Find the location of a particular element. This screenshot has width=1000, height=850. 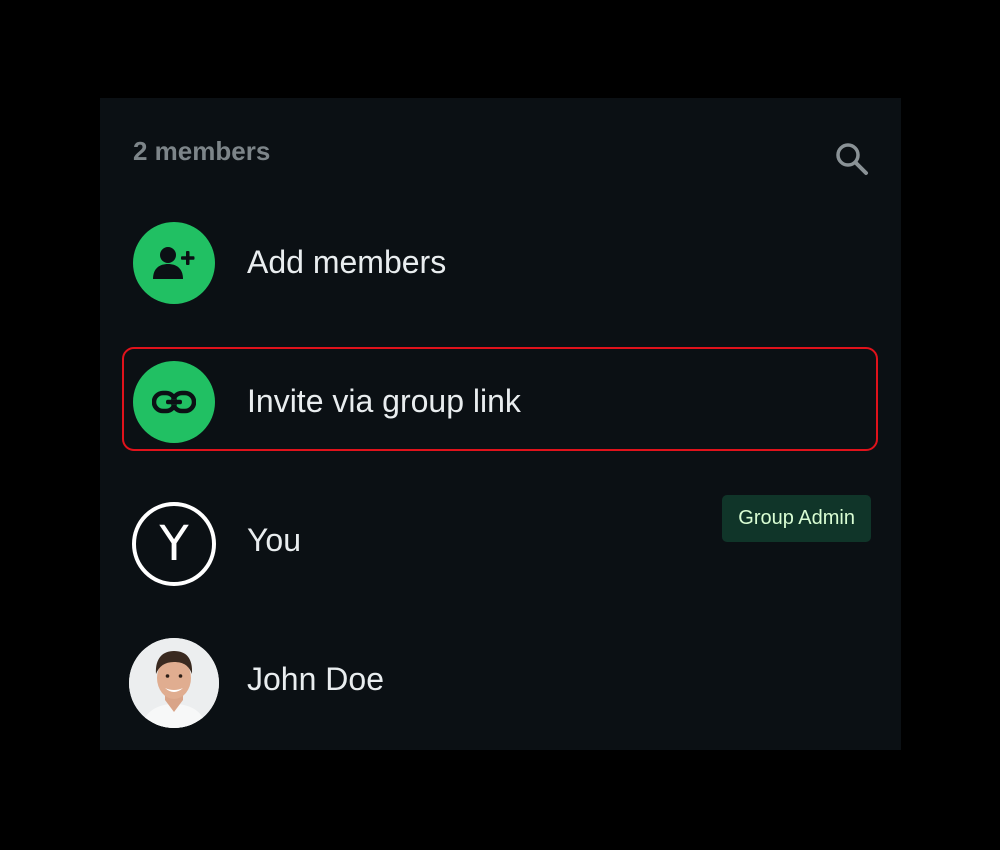

invite-link-avatar is located at coordinates (174, 402).